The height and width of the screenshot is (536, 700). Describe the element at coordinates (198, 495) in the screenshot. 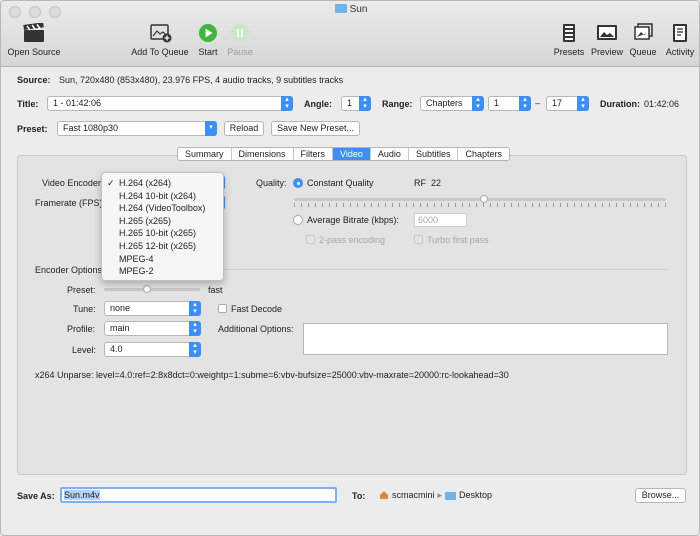

I see `save-as-input: Sun.m4v` at that location.